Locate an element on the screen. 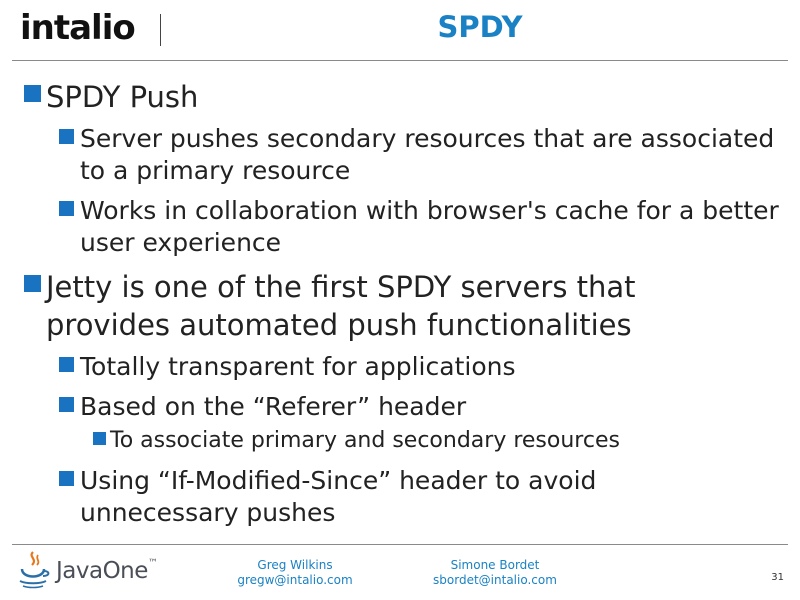 This screenshot has width=800, height=600. author-sbordet: Simone Bordet sbordet@intalio.com is located at coordinates (495, 573).